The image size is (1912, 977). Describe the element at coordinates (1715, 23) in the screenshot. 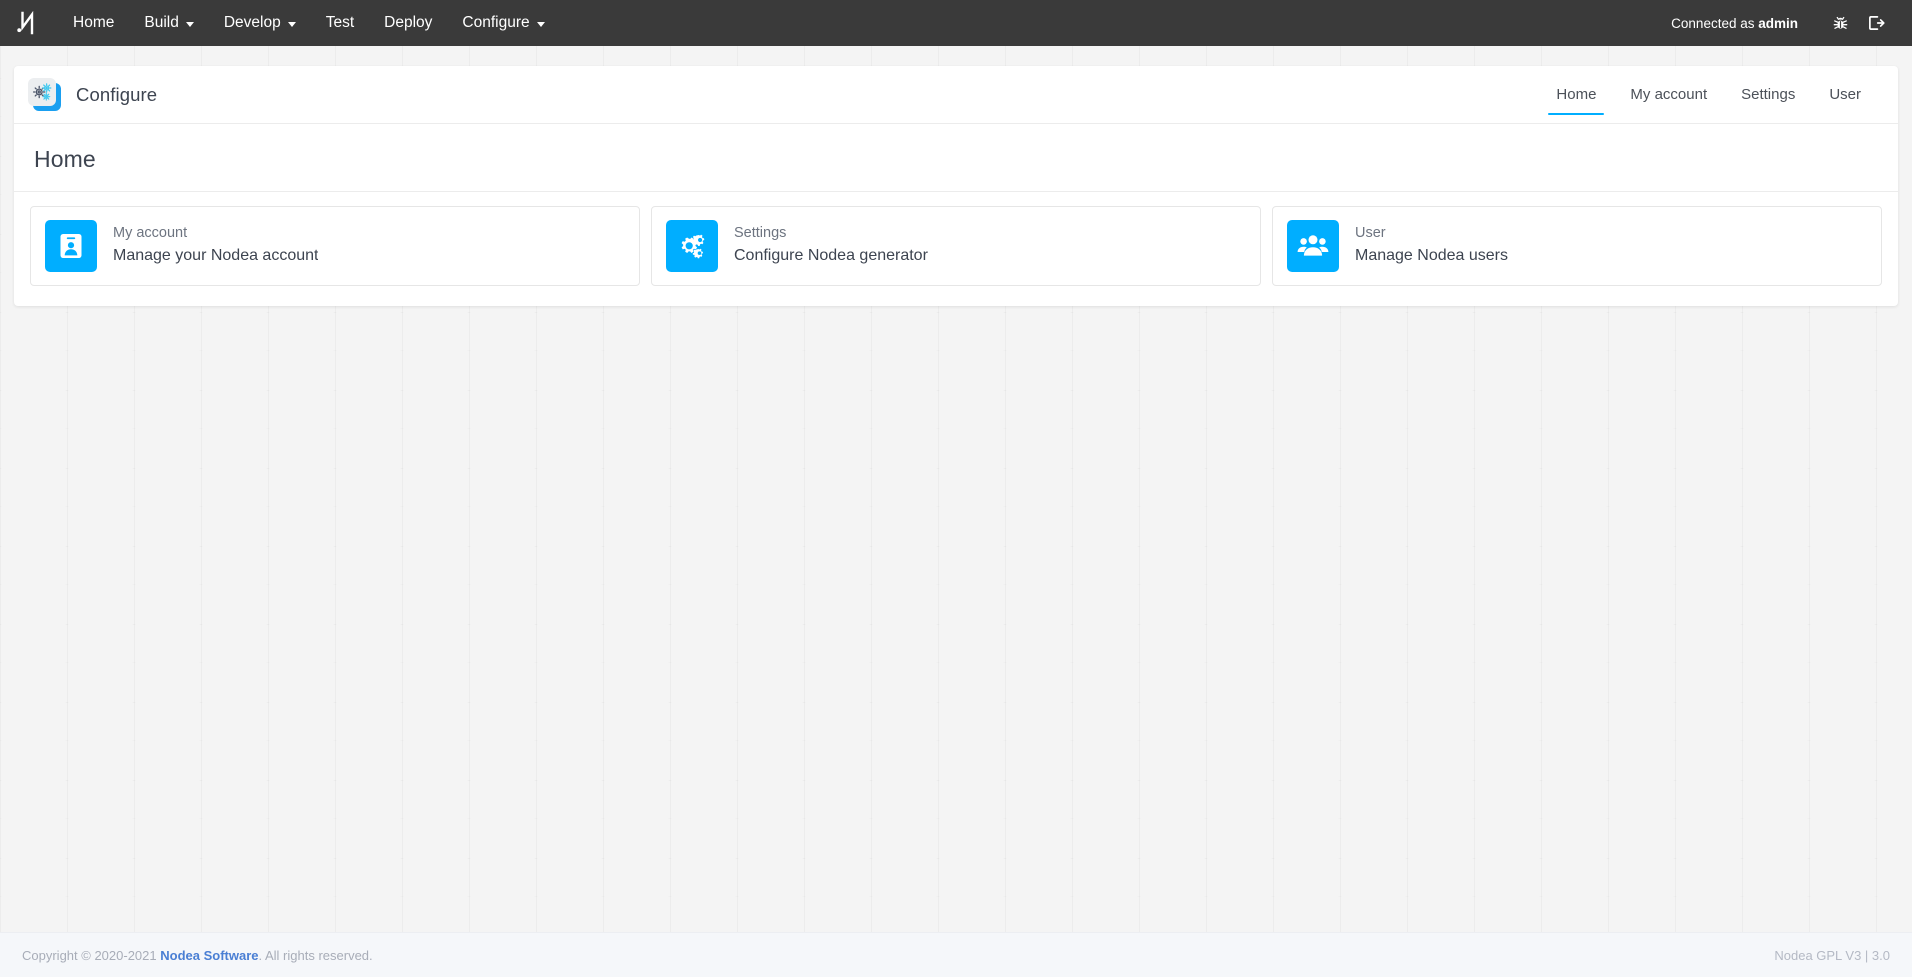

I see `connected-as-prefix: Connected as` at that location.